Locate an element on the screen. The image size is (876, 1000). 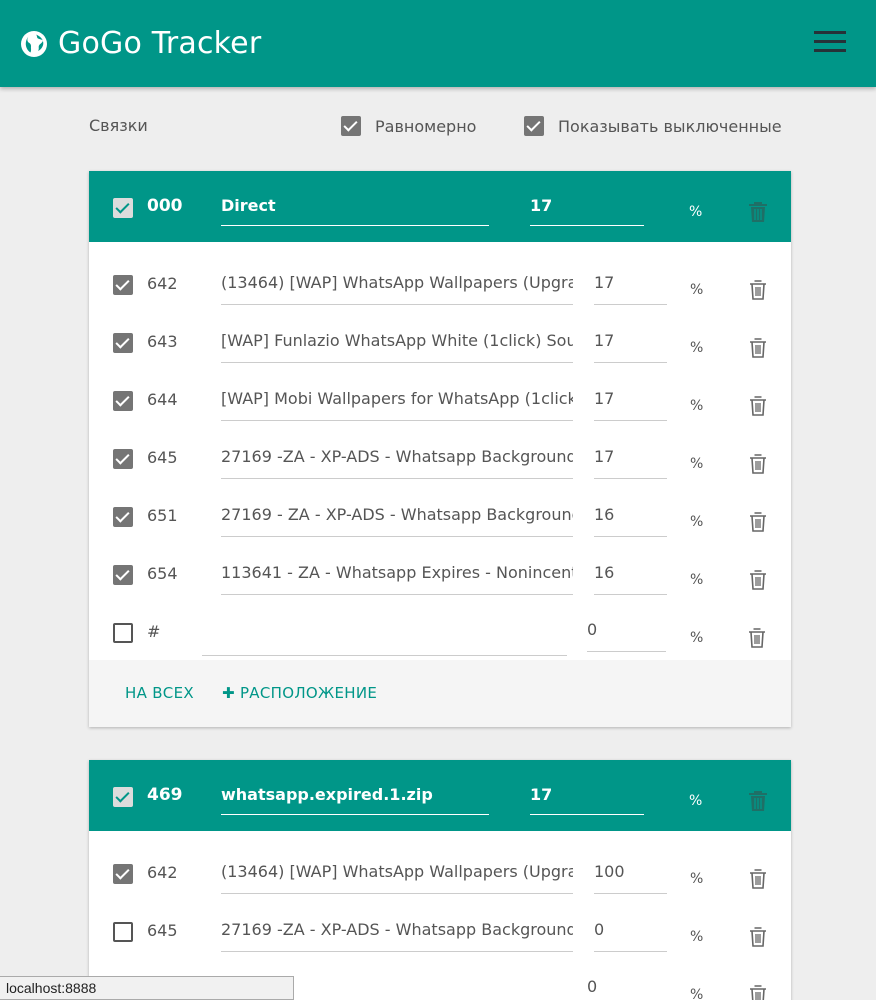
browser-status-bar: localhost:8888 is located at coordinates (147, 988).